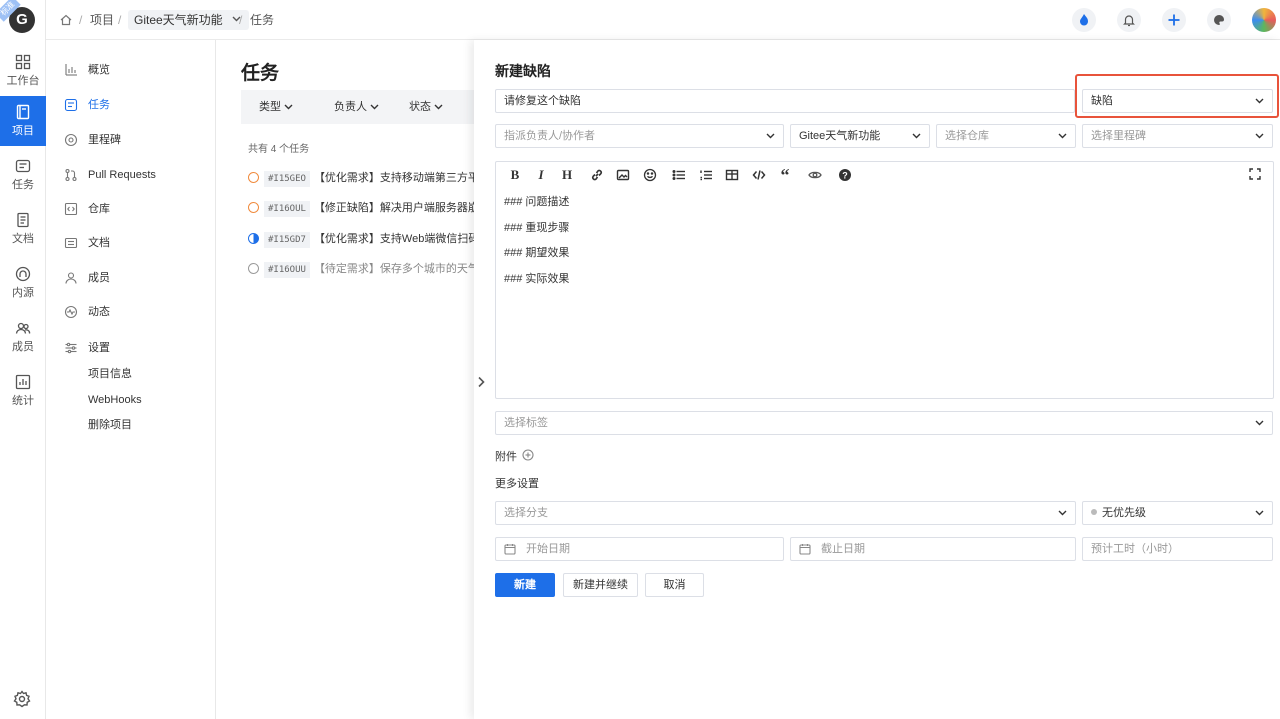 The height and width of the screenshot is (719, 1280). I want to click on bar-chart-icon, so click(71, 70).